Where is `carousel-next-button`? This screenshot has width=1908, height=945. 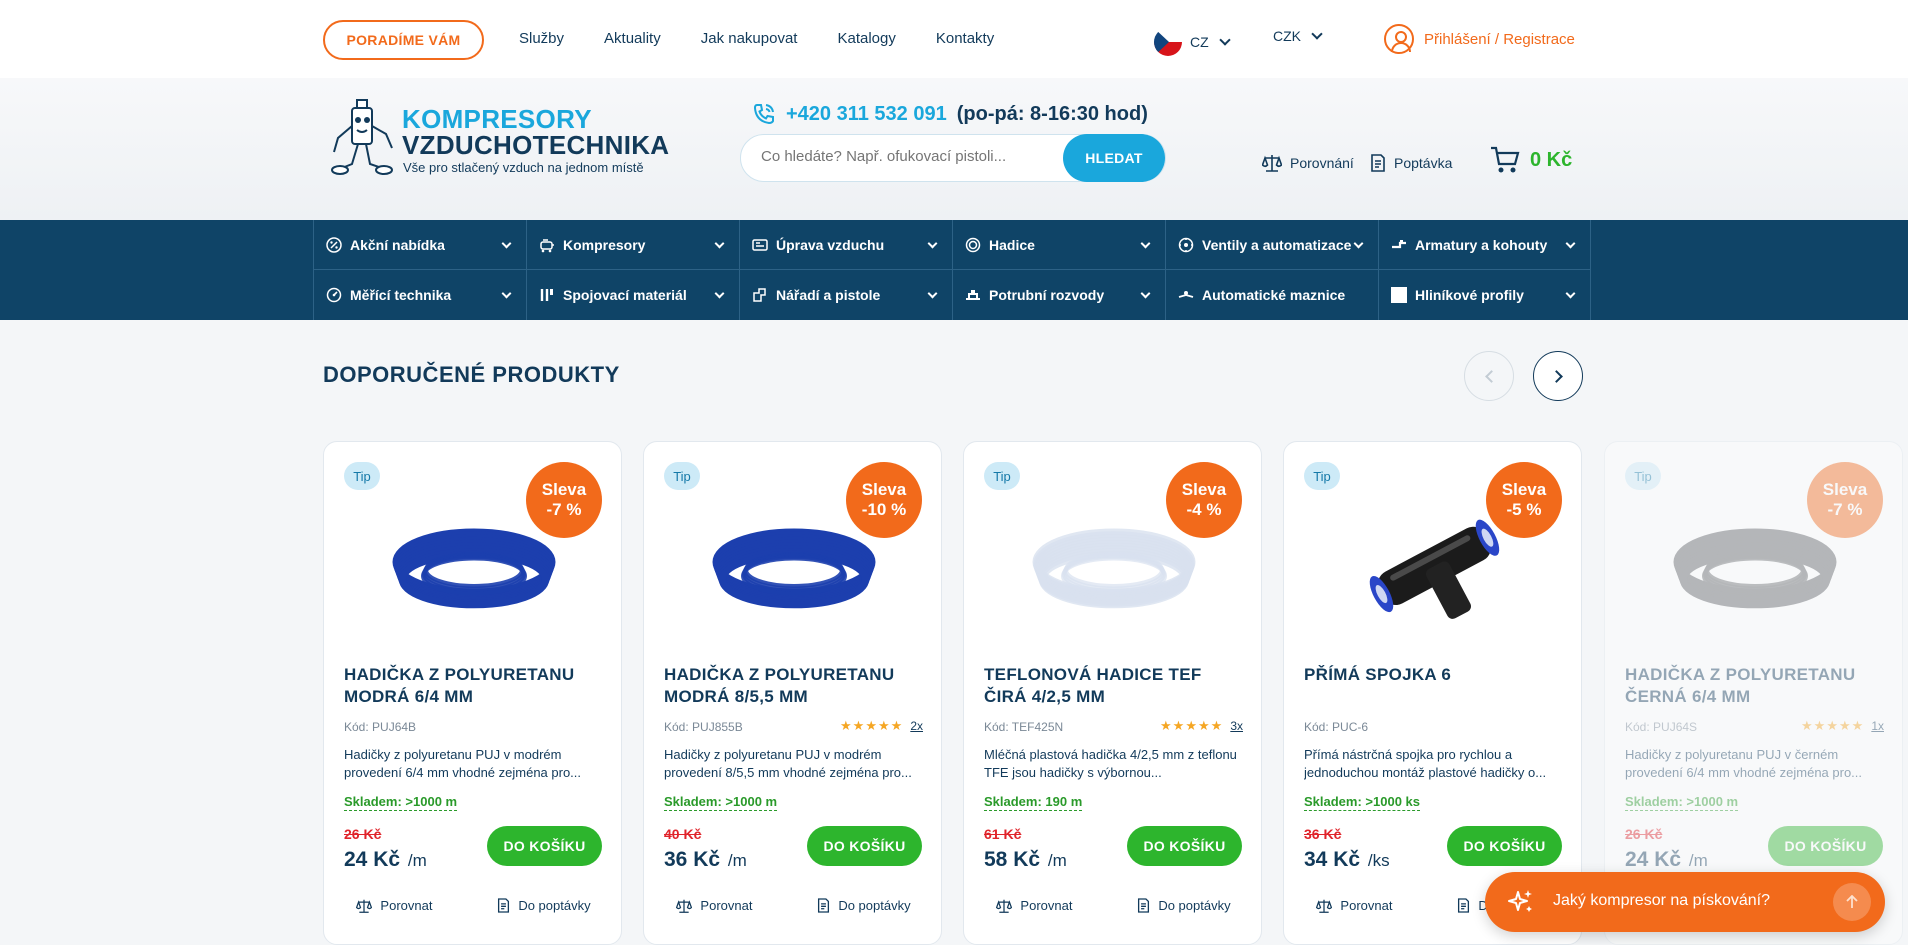
carousel-next-button is located at coordinates (1558, 376).